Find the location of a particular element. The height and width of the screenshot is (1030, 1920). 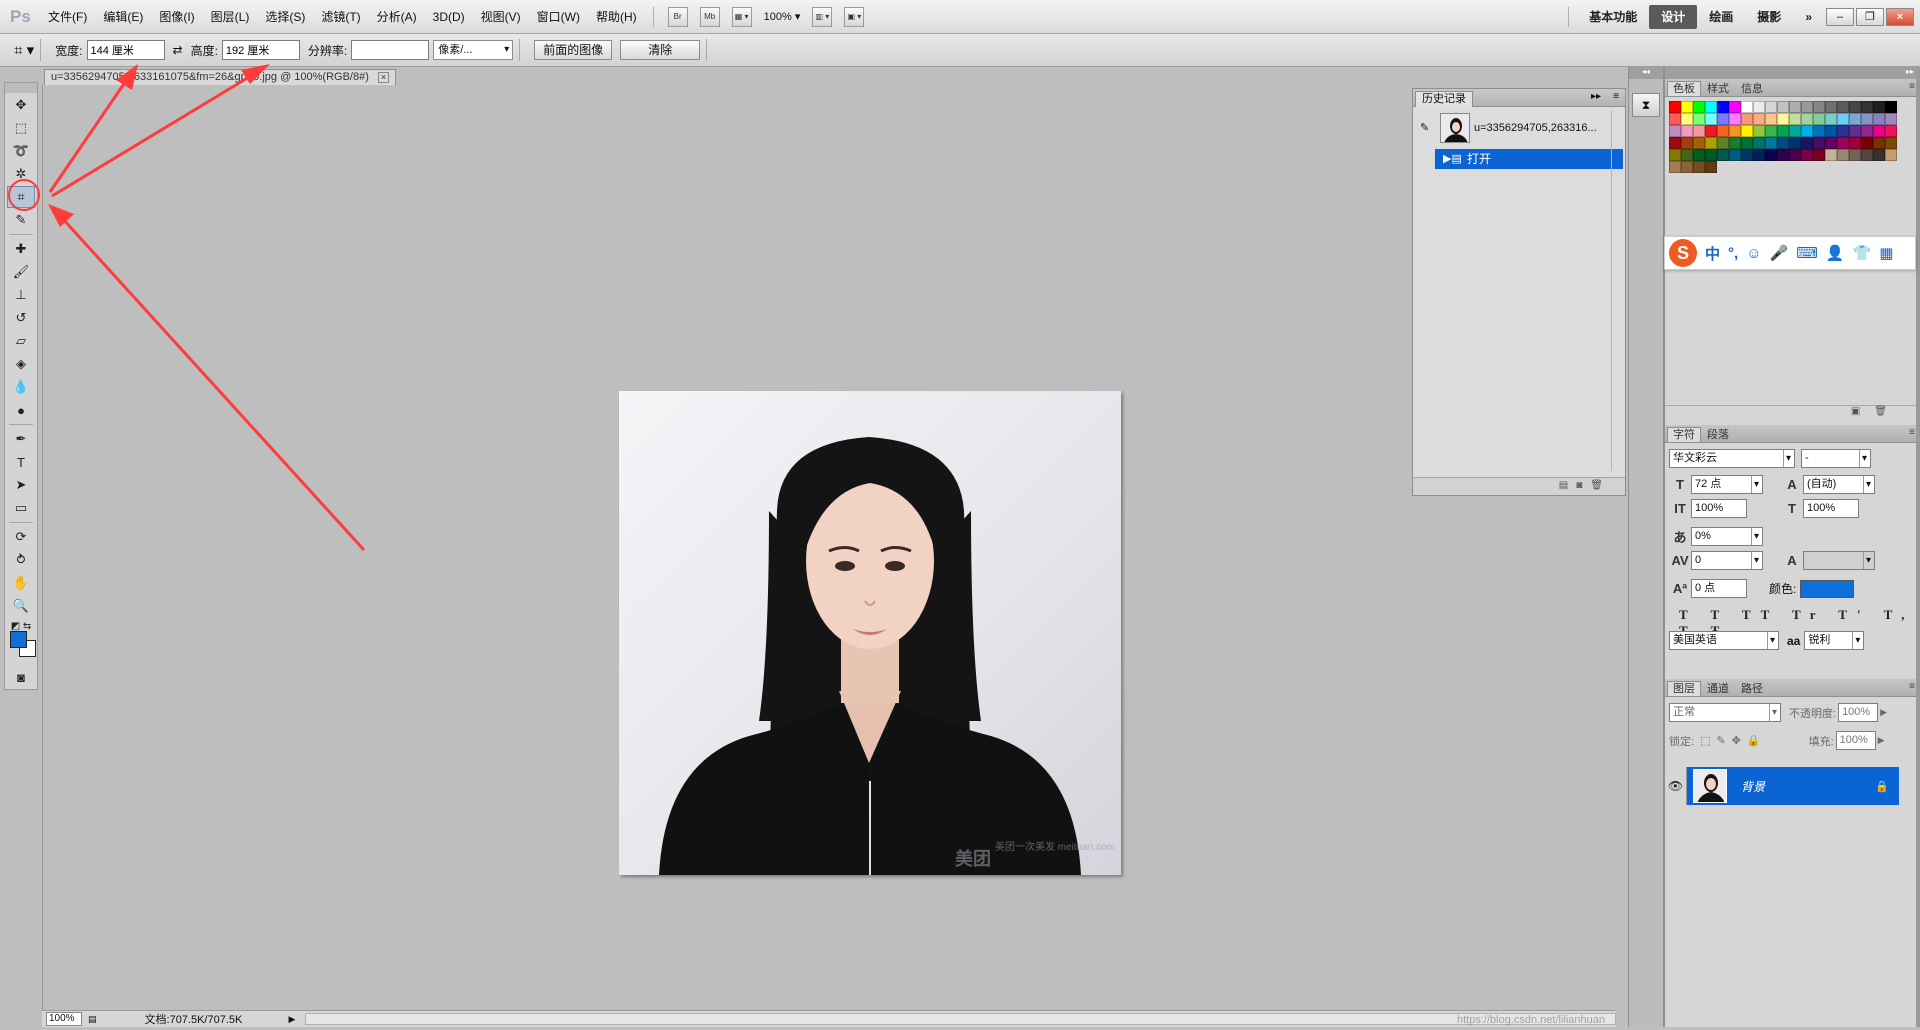

ime-emoji-icon: ☺ is located at coordinates (1753, 253).